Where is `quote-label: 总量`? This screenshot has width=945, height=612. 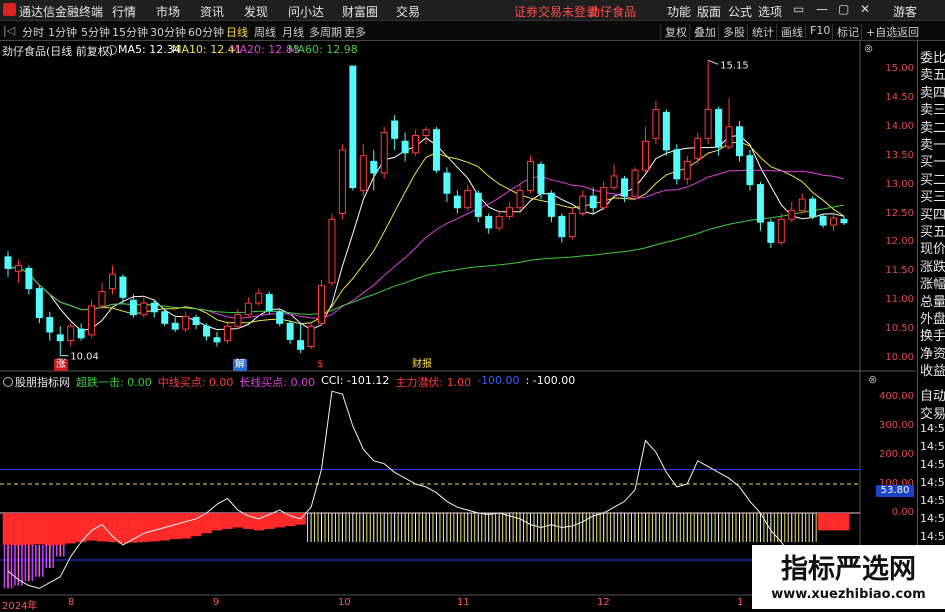 quote-label: 总量 is located at coordinates (932, 302).